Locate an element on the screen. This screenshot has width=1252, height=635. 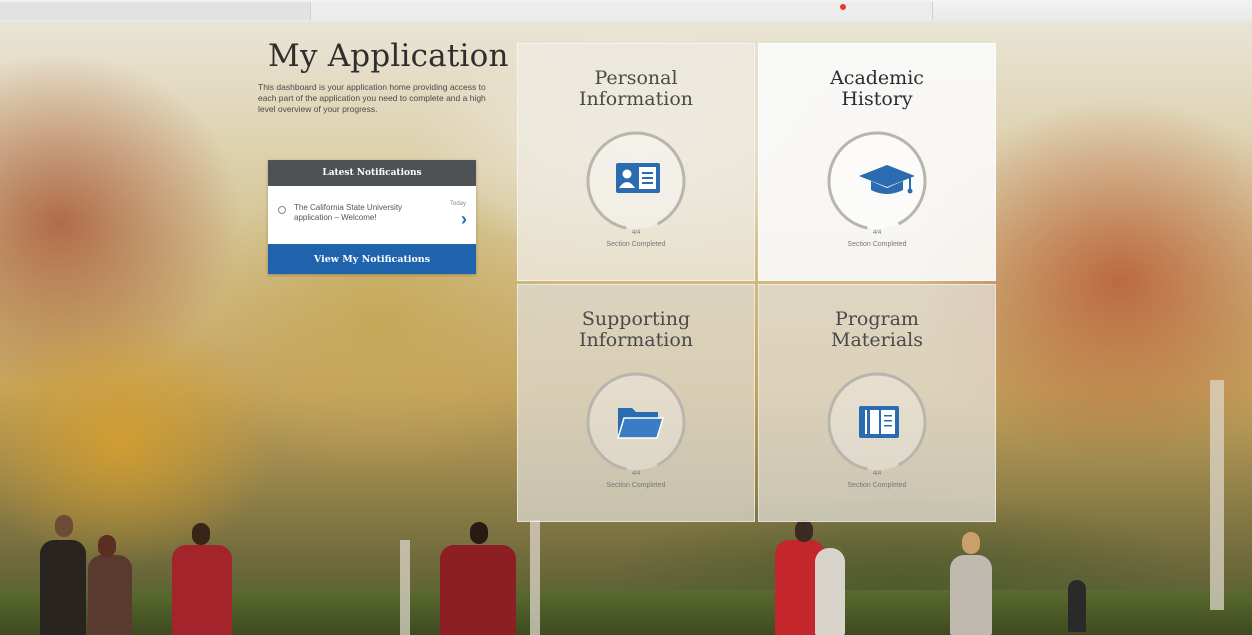
tile-title: Program Materials is located at coordinates (877, 330).